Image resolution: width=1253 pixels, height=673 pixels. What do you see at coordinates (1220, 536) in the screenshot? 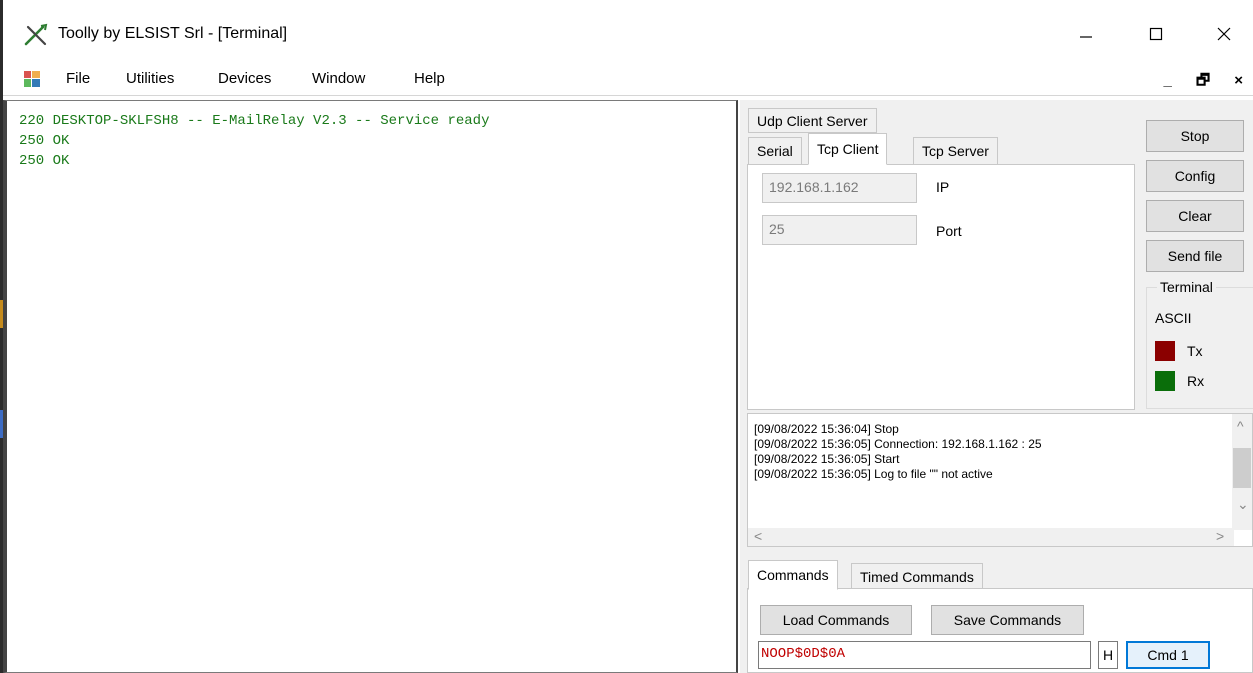
I see `scroll-right-icon: >` at bounding box center [1220, 536].